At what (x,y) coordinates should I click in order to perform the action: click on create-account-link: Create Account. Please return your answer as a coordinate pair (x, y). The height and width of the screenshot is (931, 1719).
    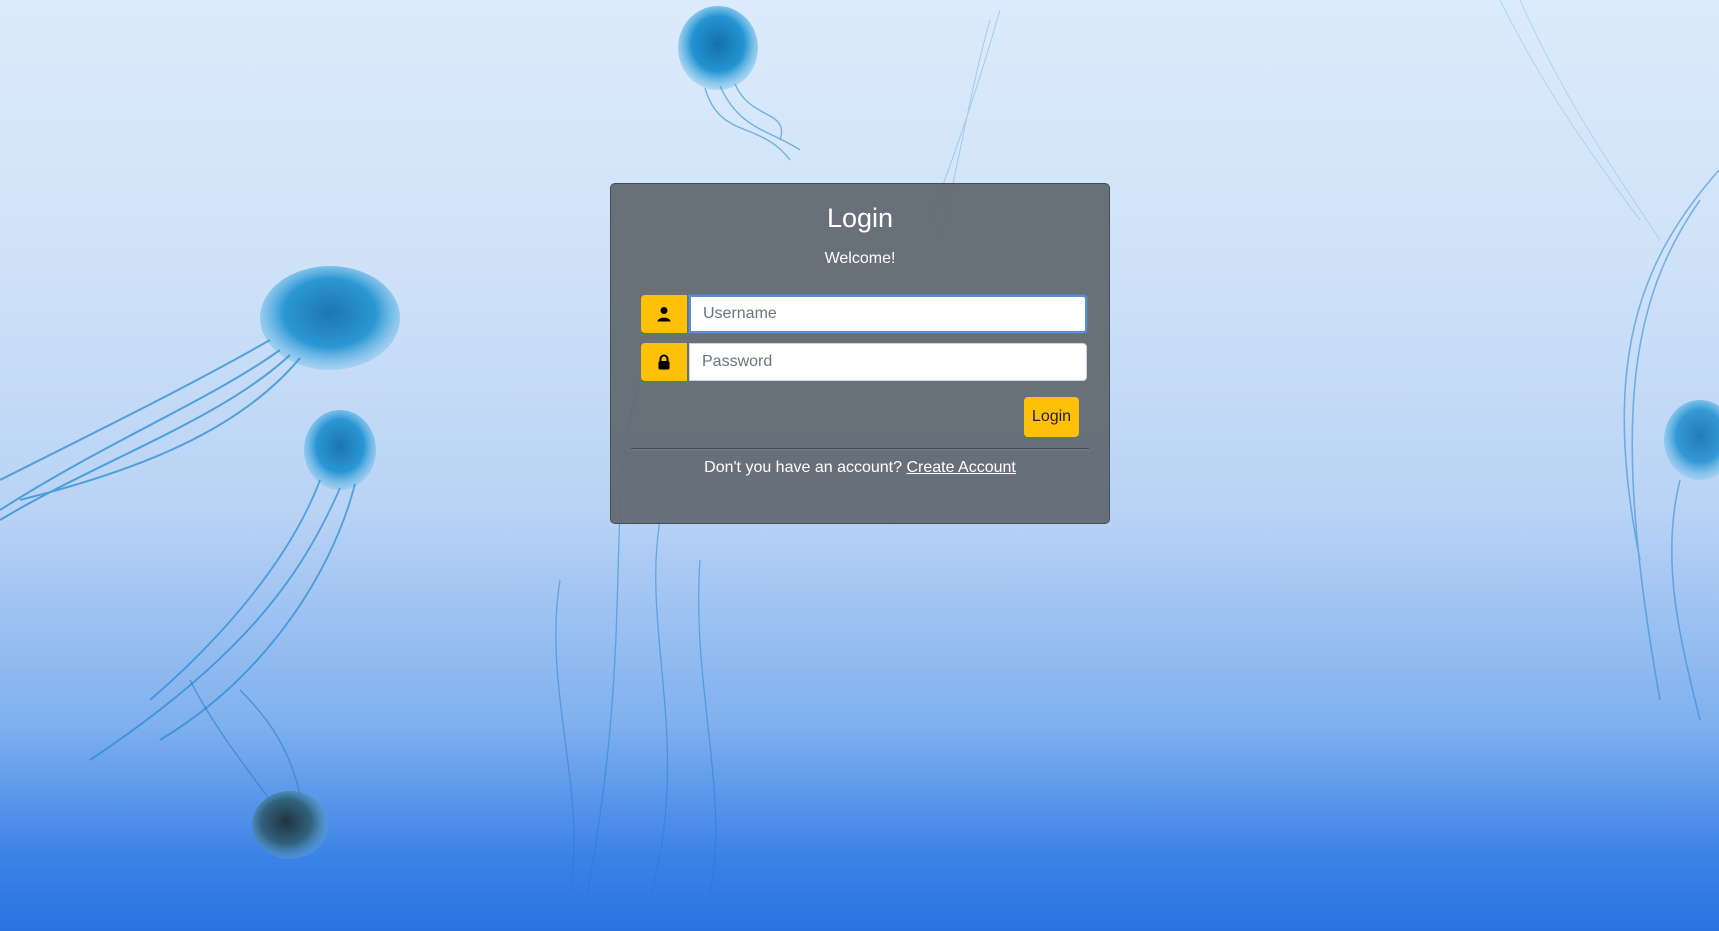
    Looking at the image, I should click on (960, 467).